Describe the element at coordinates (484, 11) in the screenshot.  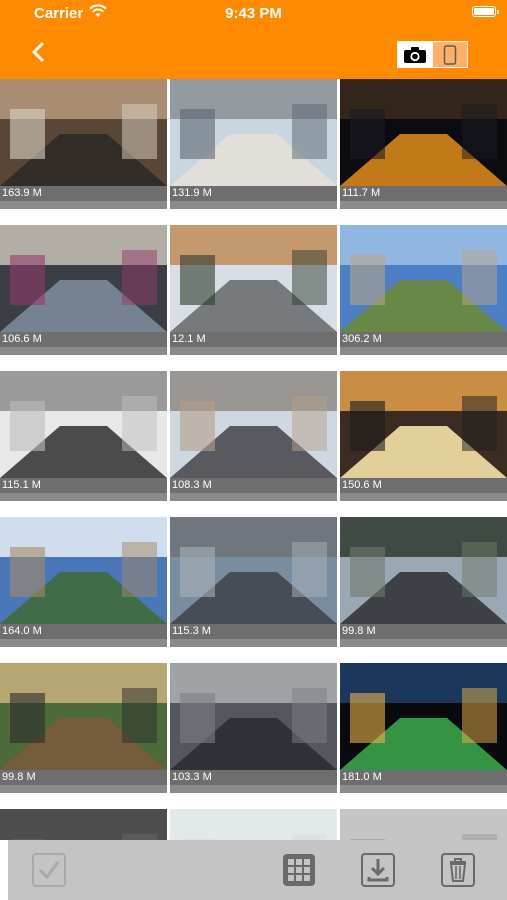
I see `battery-icon` at that location.